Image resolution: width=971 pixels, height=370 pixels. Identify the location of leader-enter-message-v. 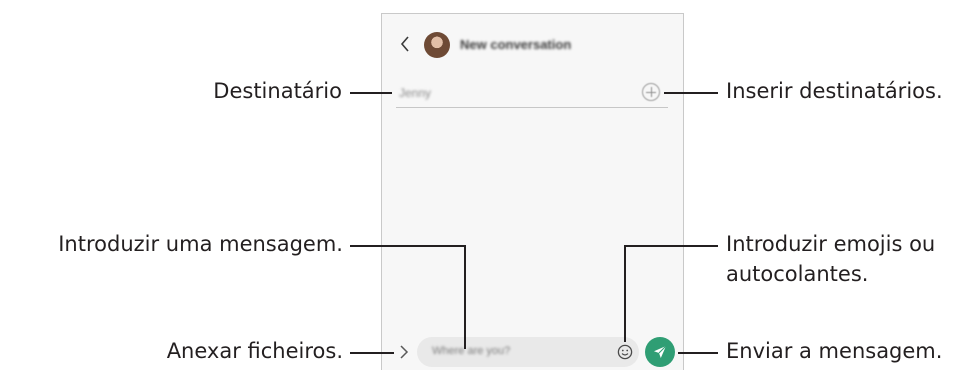
(465, 297).